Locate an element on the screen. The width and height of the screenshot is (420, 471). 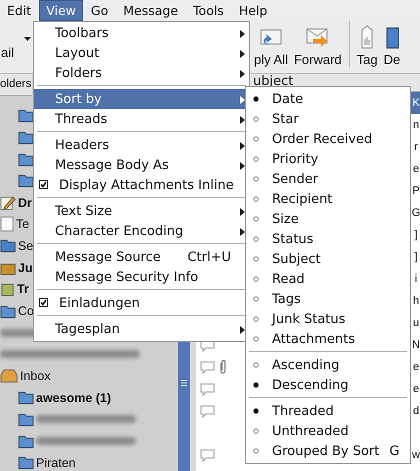
menu-title: Go is located at coordinates (100, 10).